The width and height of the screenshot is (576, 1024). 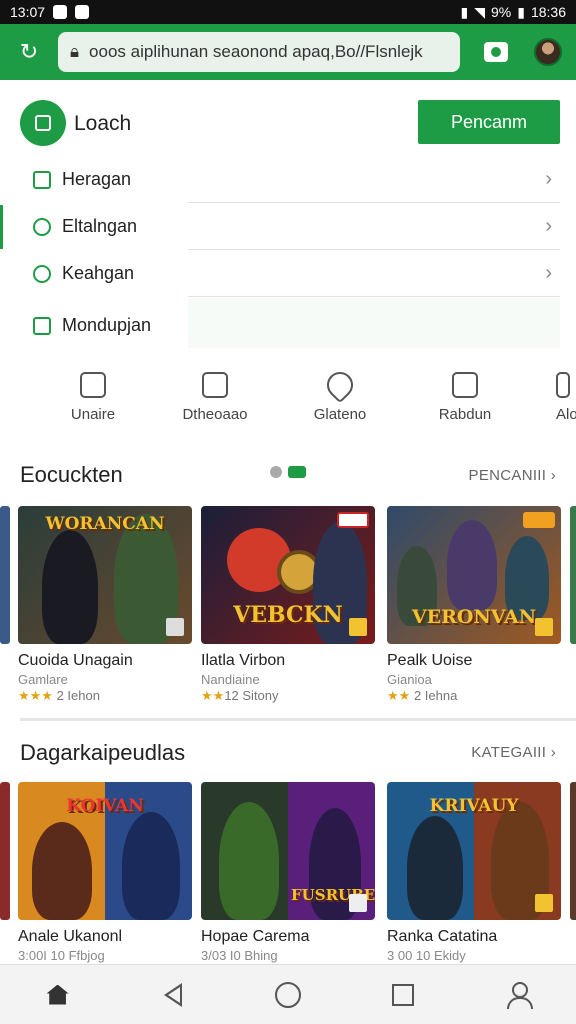 I want to click on game-meta: 3/03 I0 Bhing, so click(x=239, y=955).